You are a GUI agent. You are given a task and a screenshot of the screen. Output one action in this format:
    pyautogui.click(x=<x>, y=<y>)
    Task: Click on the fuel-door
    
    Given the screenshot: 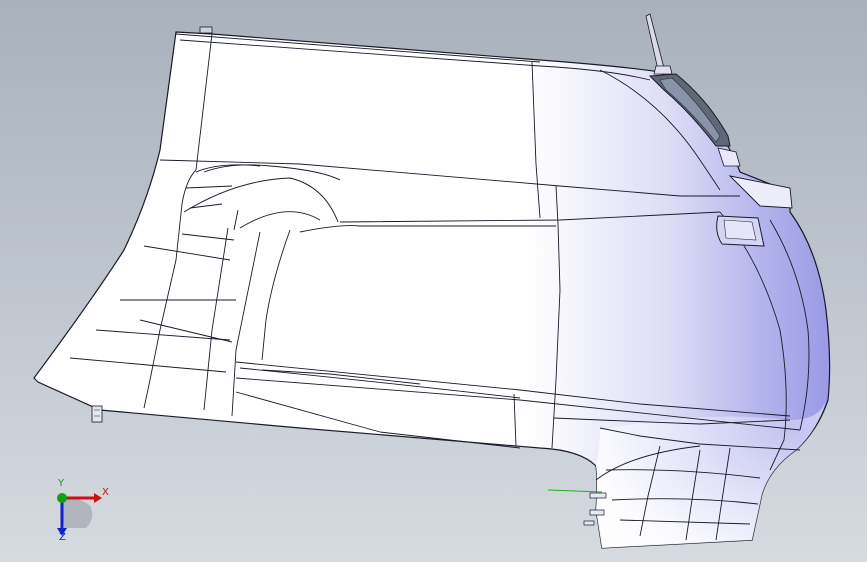 What is the action you would take?
    pyautogui.click(x=740, y=231)
    